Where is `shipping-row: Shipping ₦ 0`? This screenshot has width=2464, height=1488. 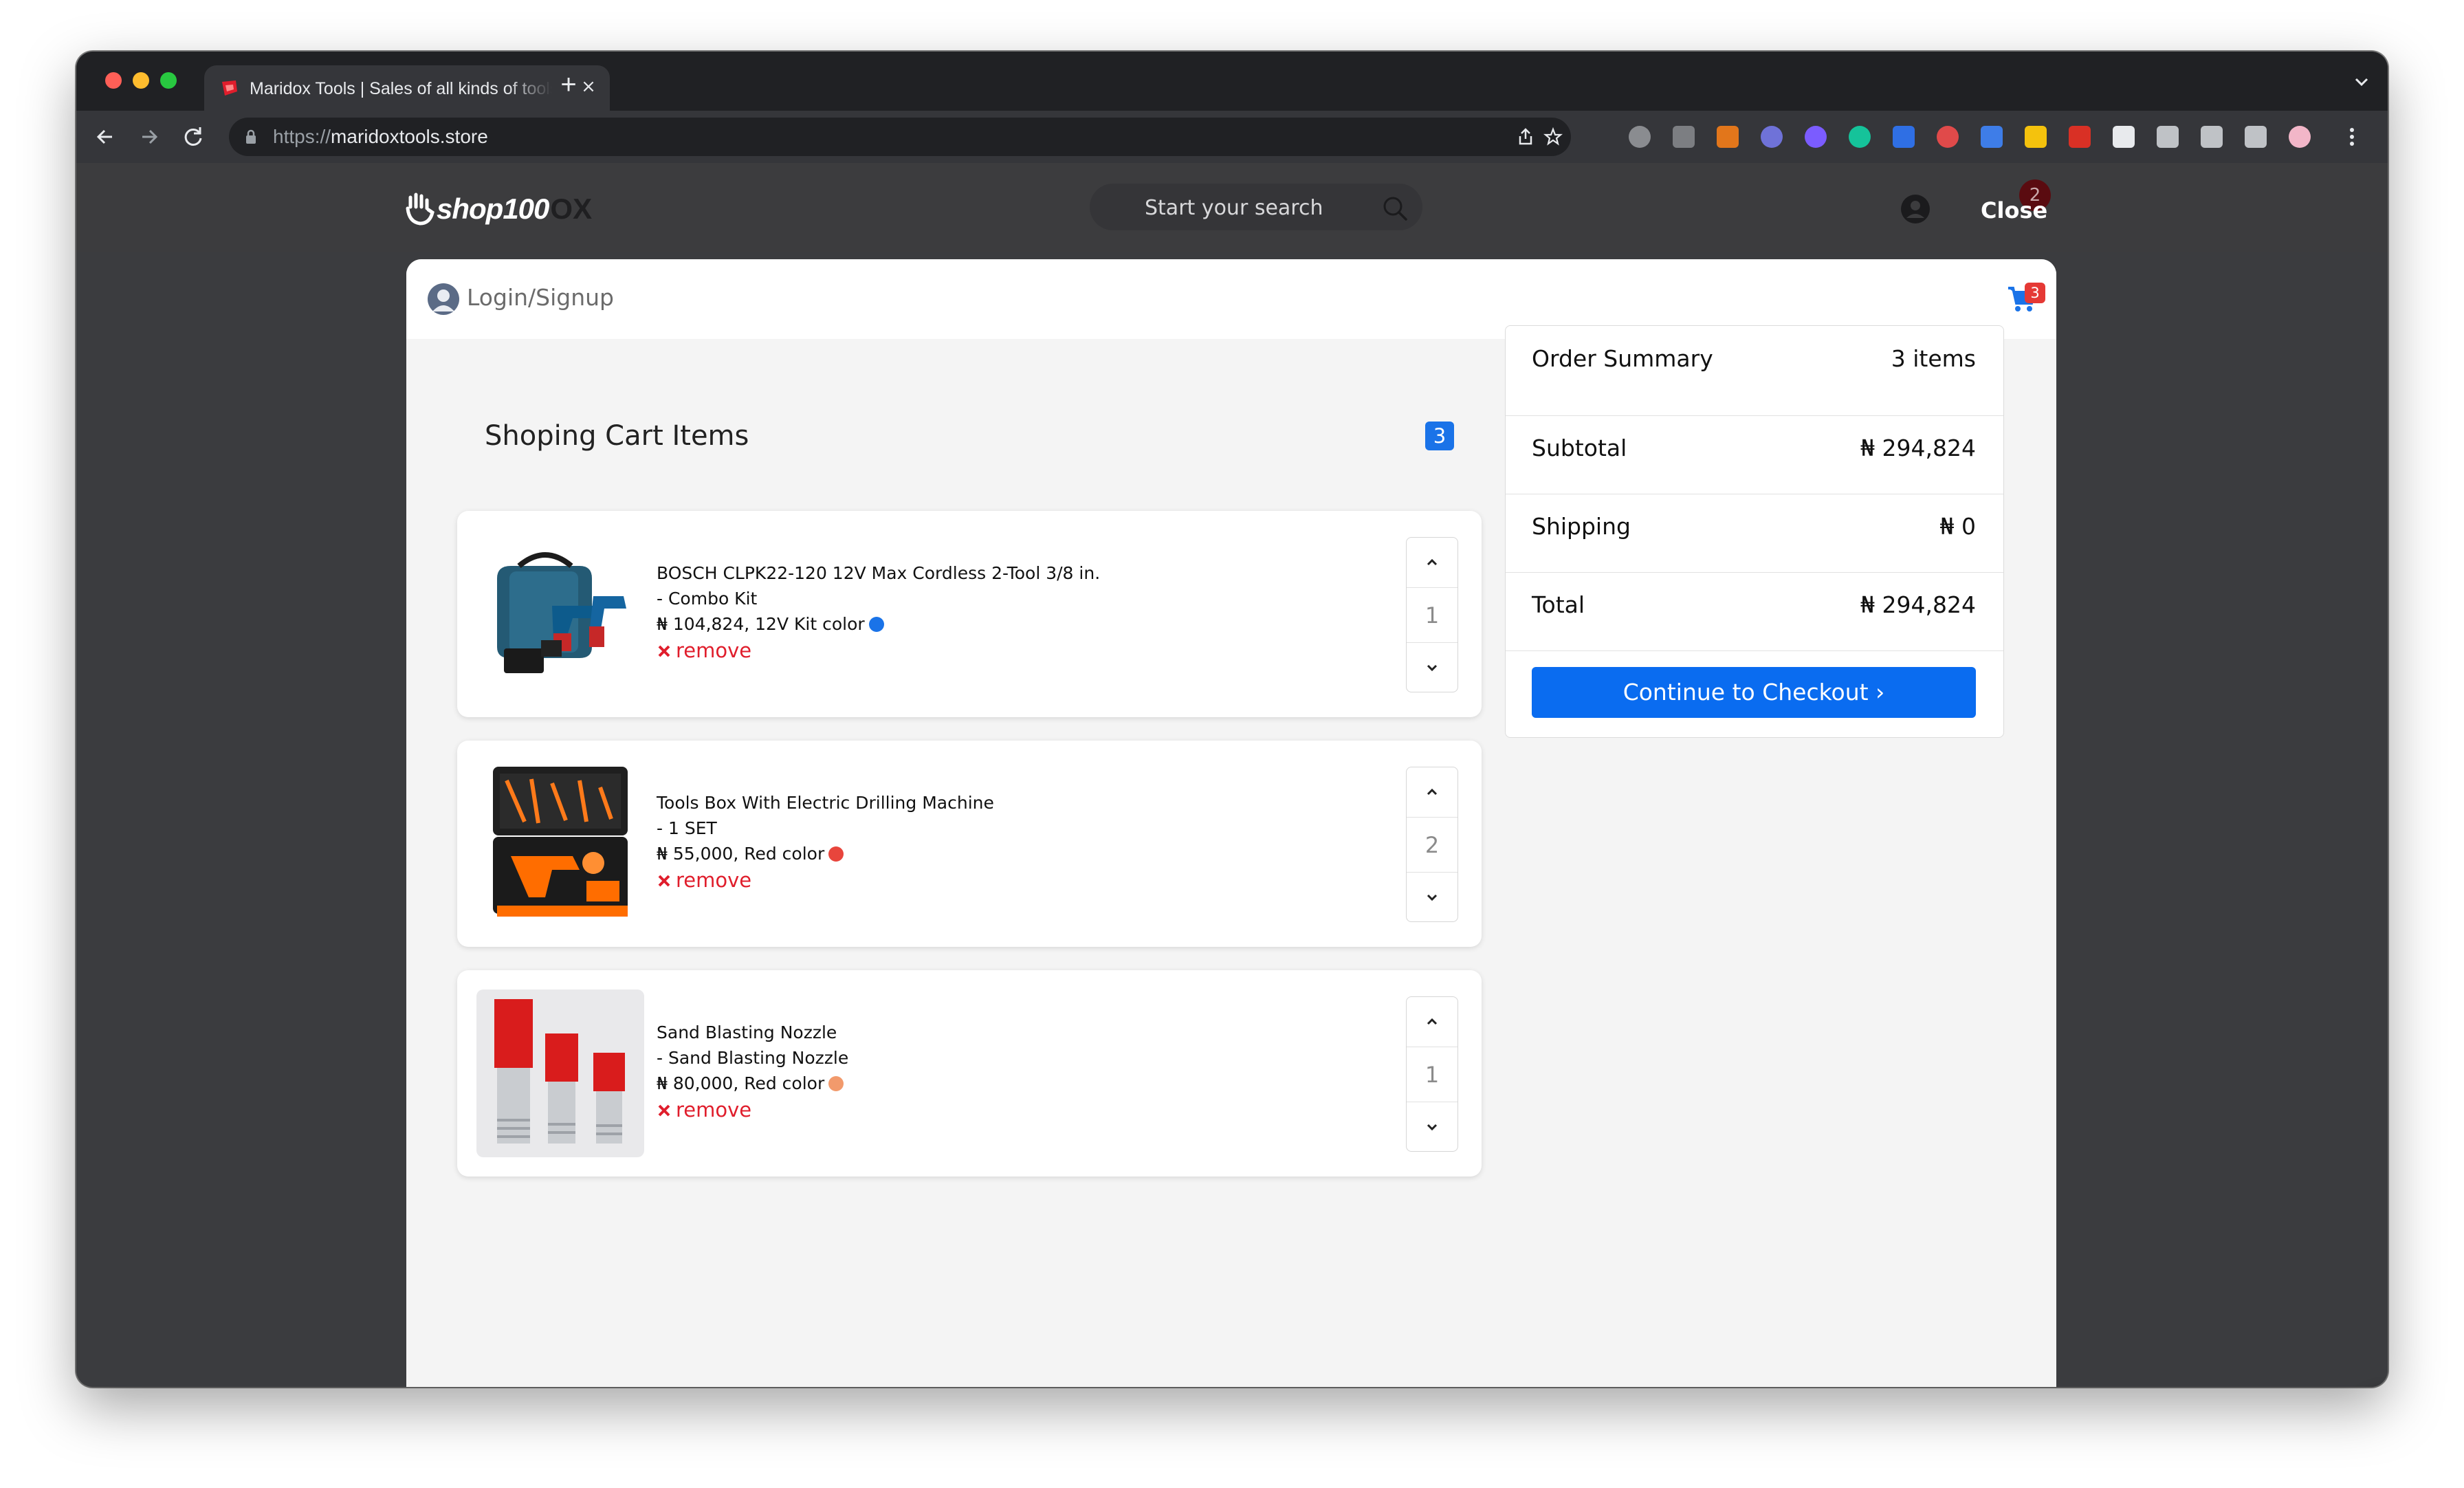
shipping-row: Shipping ₦ 0 is located at coordinates (1754, 533).